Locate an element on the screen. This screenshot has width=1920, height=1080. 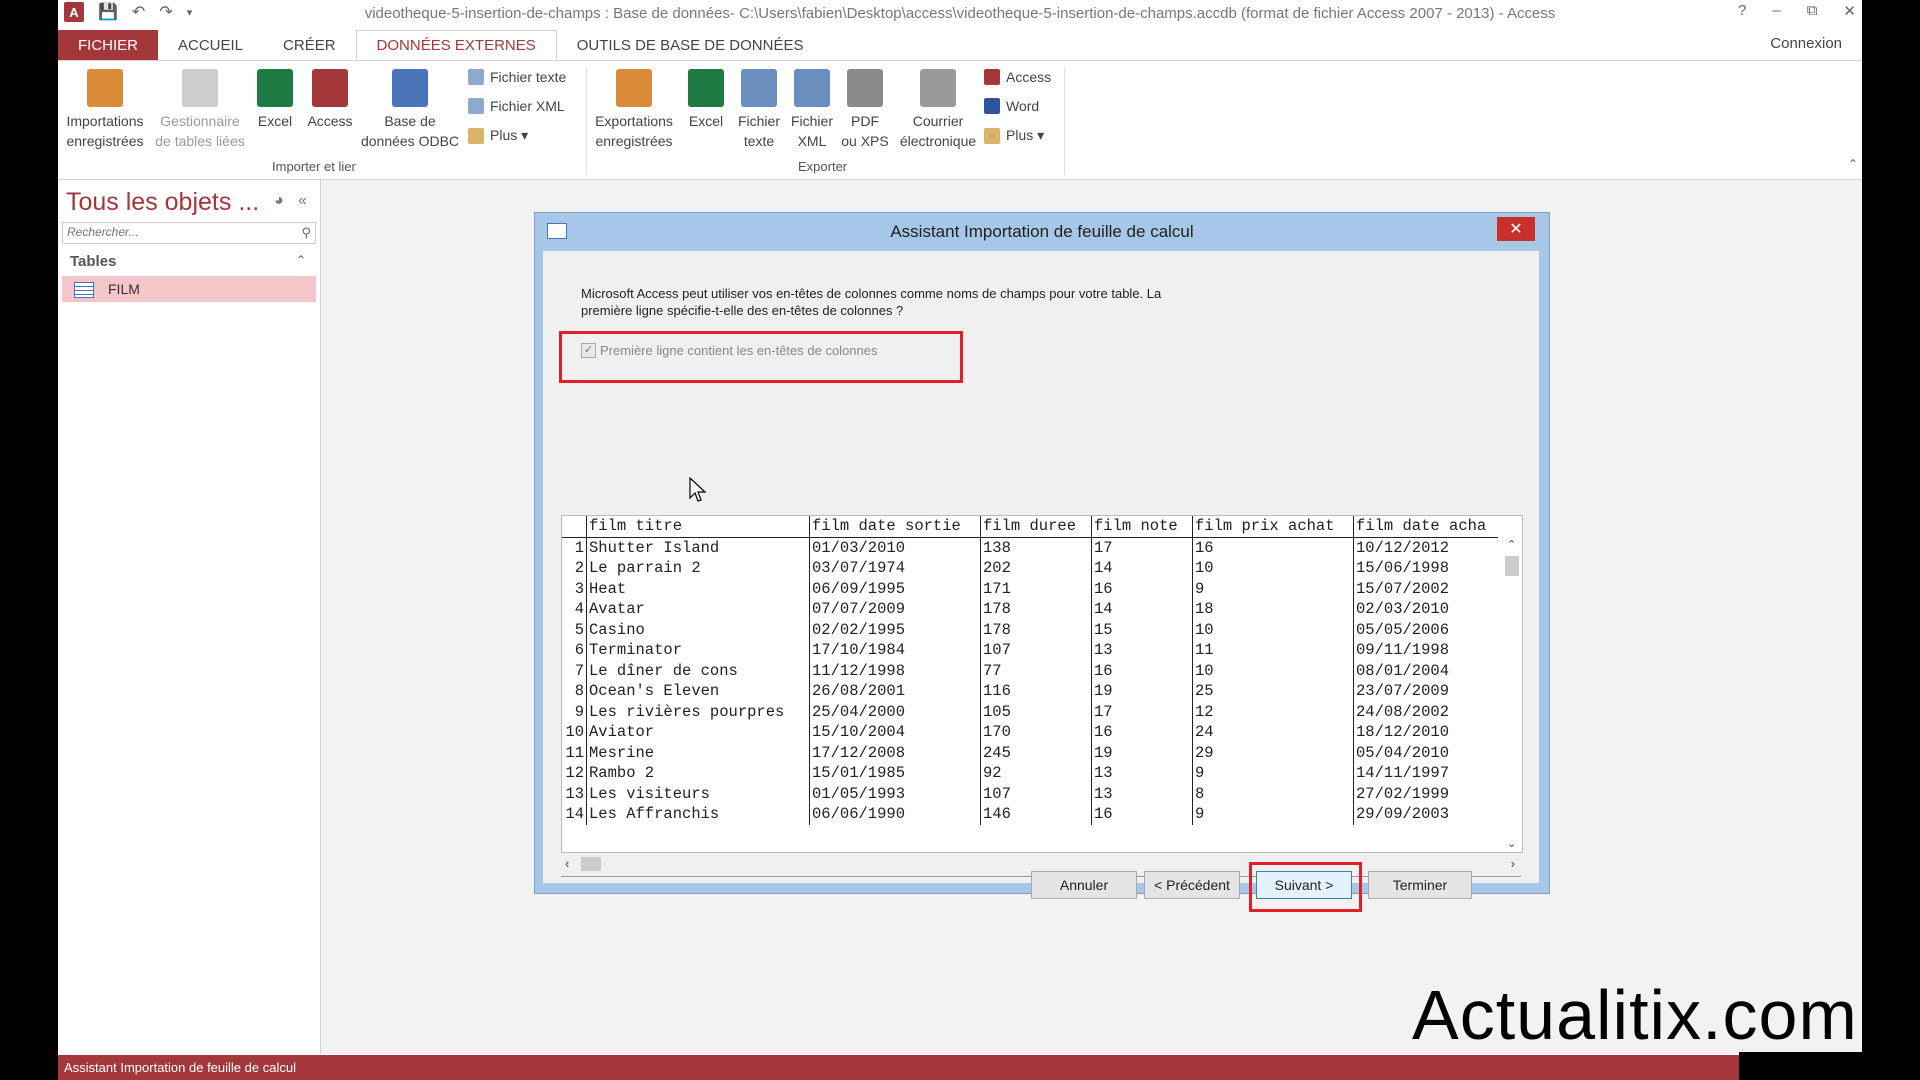
preview-cell: 01/03/2010 is located at coordinates (895, 547).